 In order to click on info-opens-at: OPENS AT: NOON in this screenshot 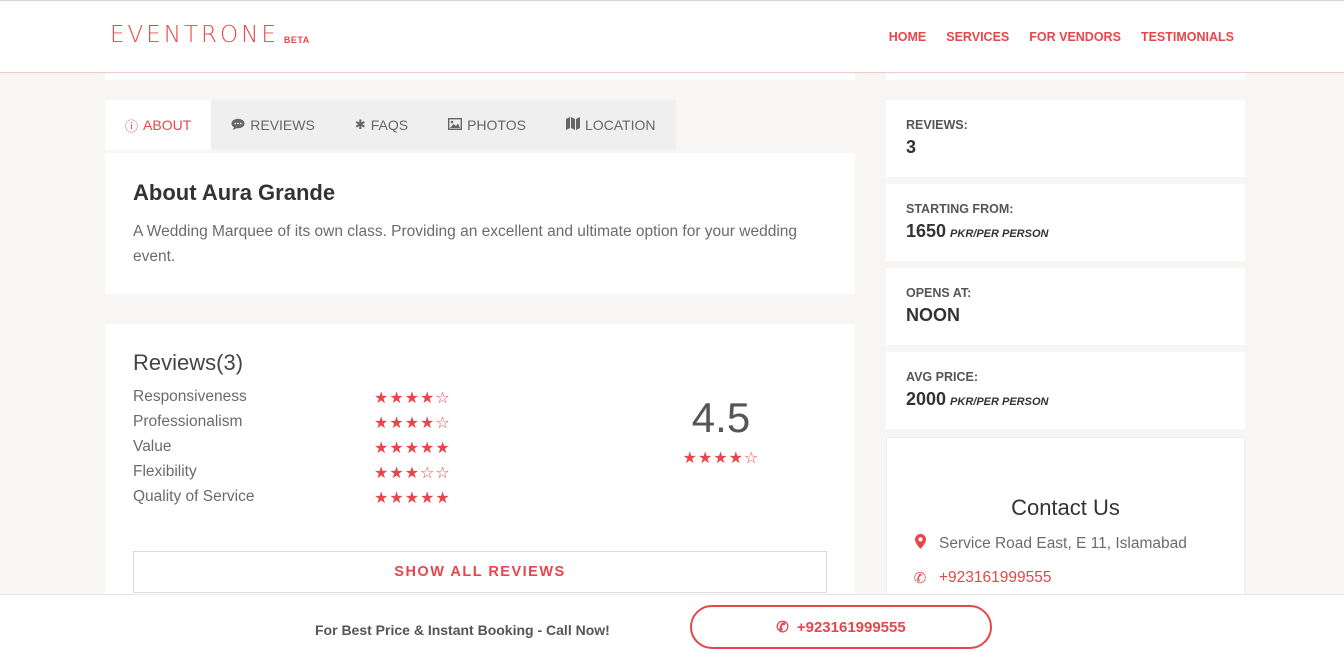, I will do `click(1065, 306)`.